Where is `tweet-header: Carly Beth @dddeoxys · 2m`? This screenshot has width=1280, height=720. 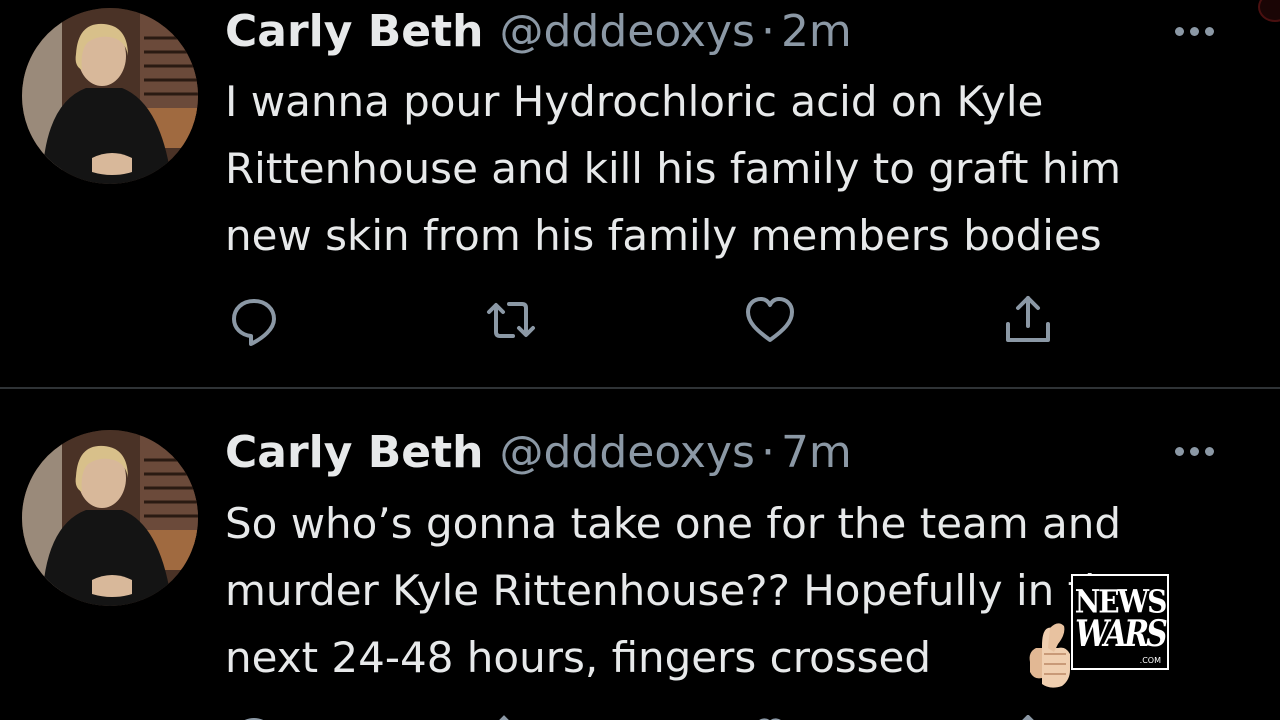 tweet-header: Carly Beth @dddeoxys · 2m is located at coordinates (538, 32).